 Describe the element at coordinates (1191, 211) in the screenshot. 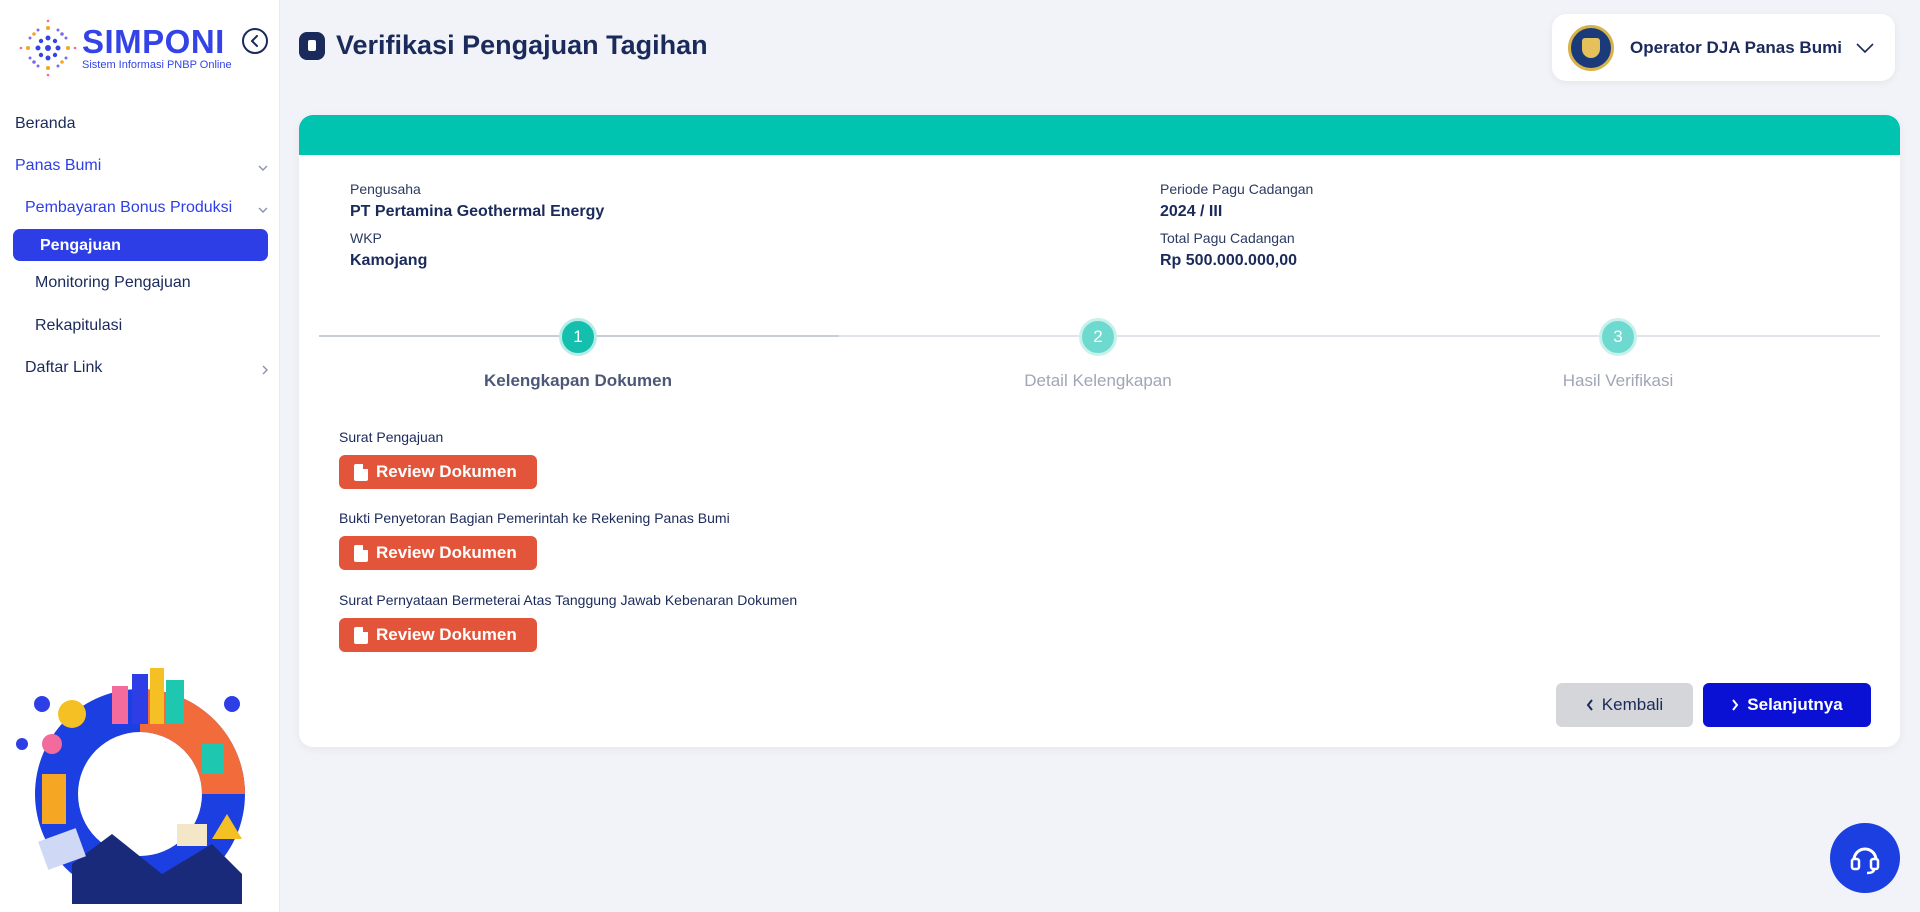

I see `periode-value: 2024 / III` at that location.